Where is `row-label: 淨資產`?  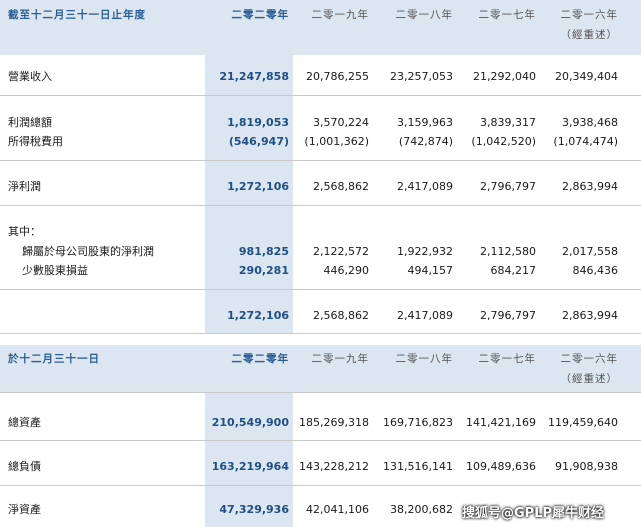 row-label: 淨資產 is located at coordinates (24, 509).